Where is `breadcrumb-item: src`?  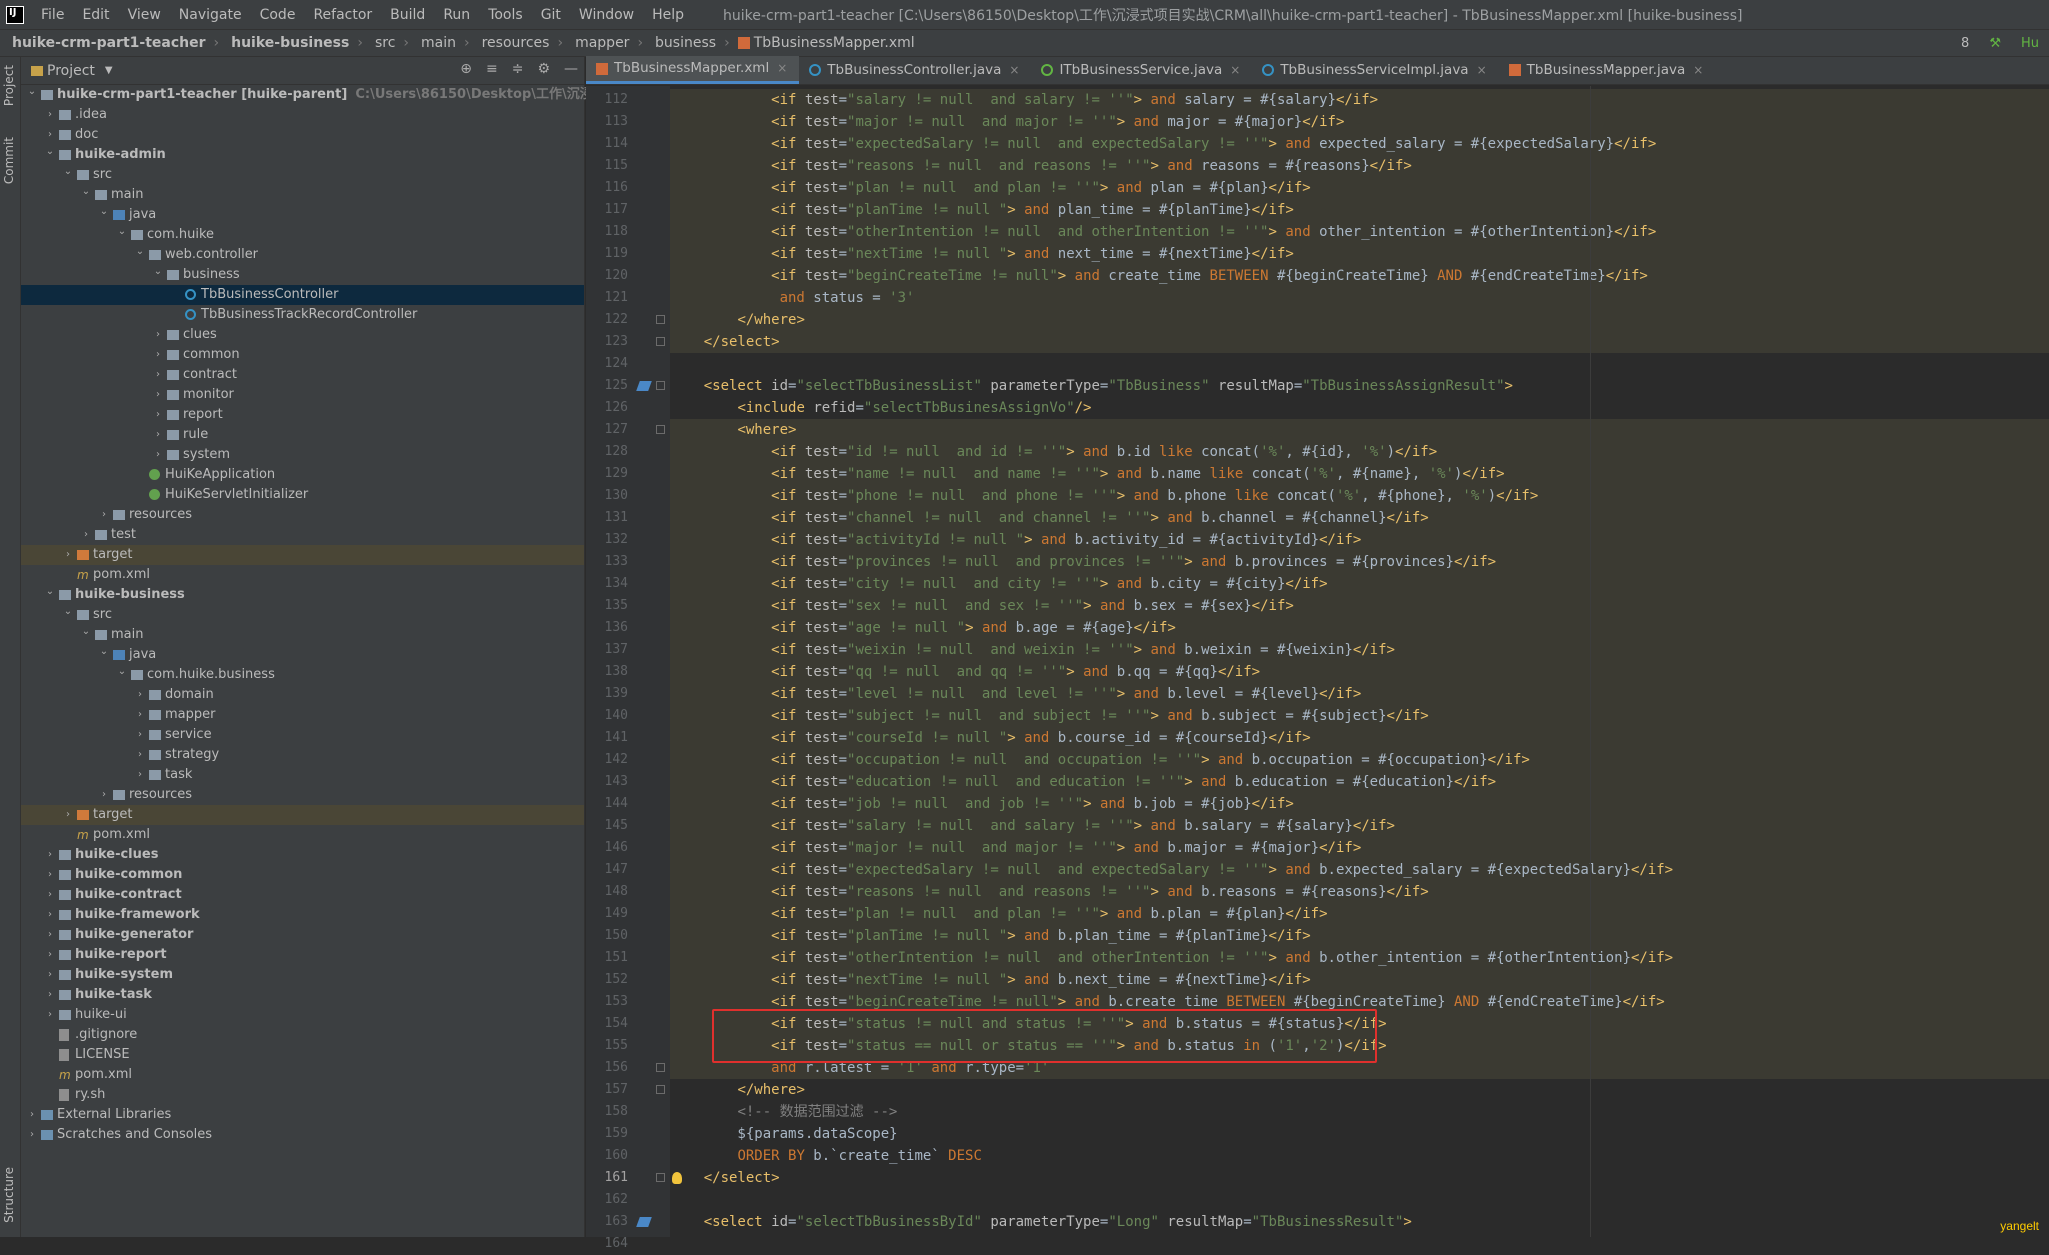
breadcrumb-item: src is located at coordinates (385, 43).